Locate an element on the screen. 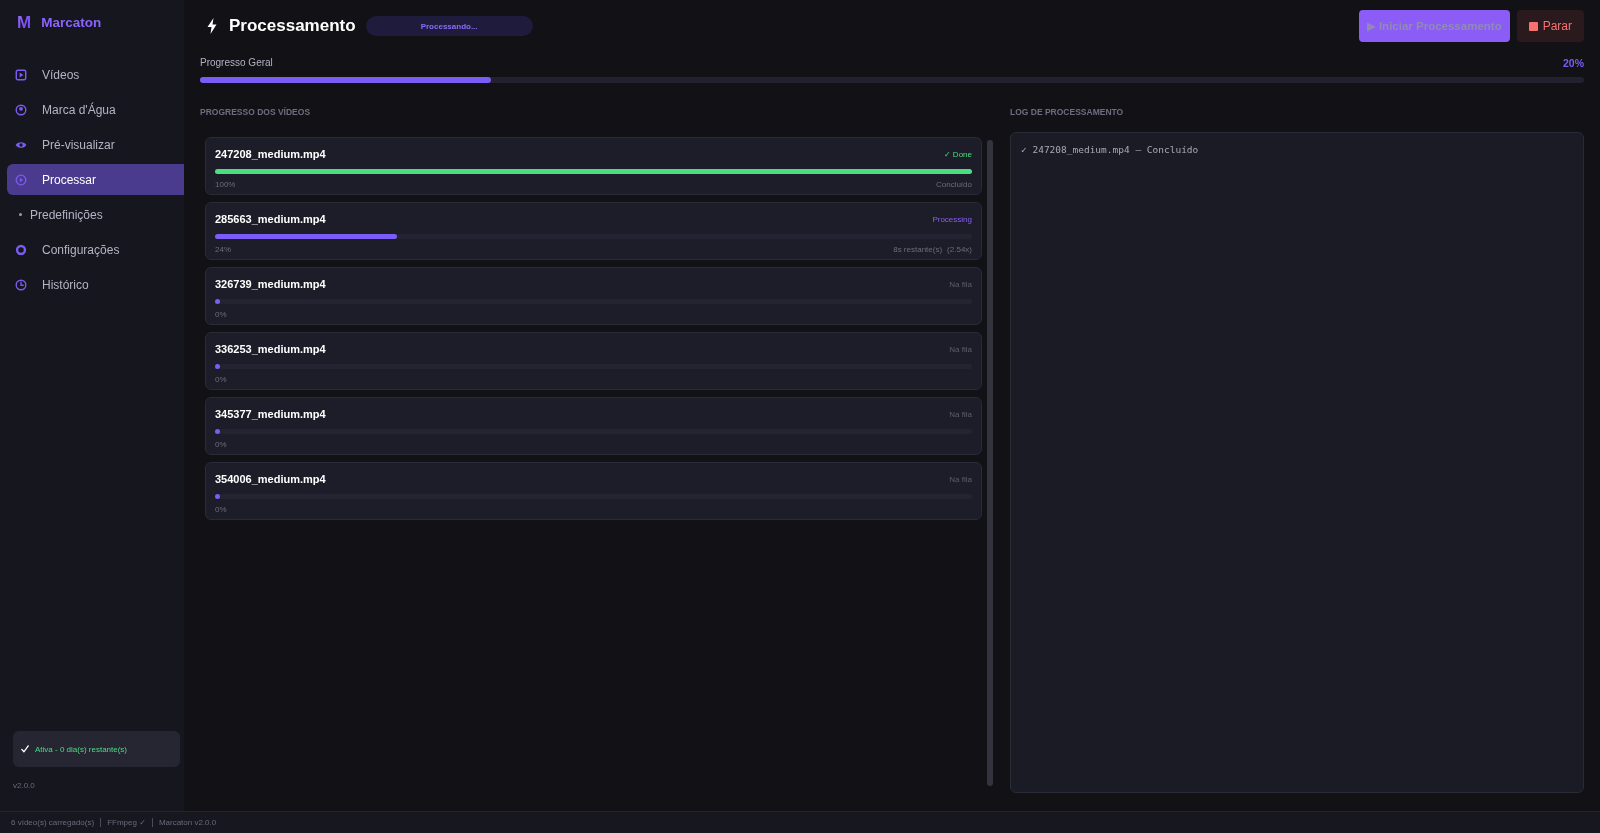  video-detail: 8s restante(s) is located at coordinates (918, 250).